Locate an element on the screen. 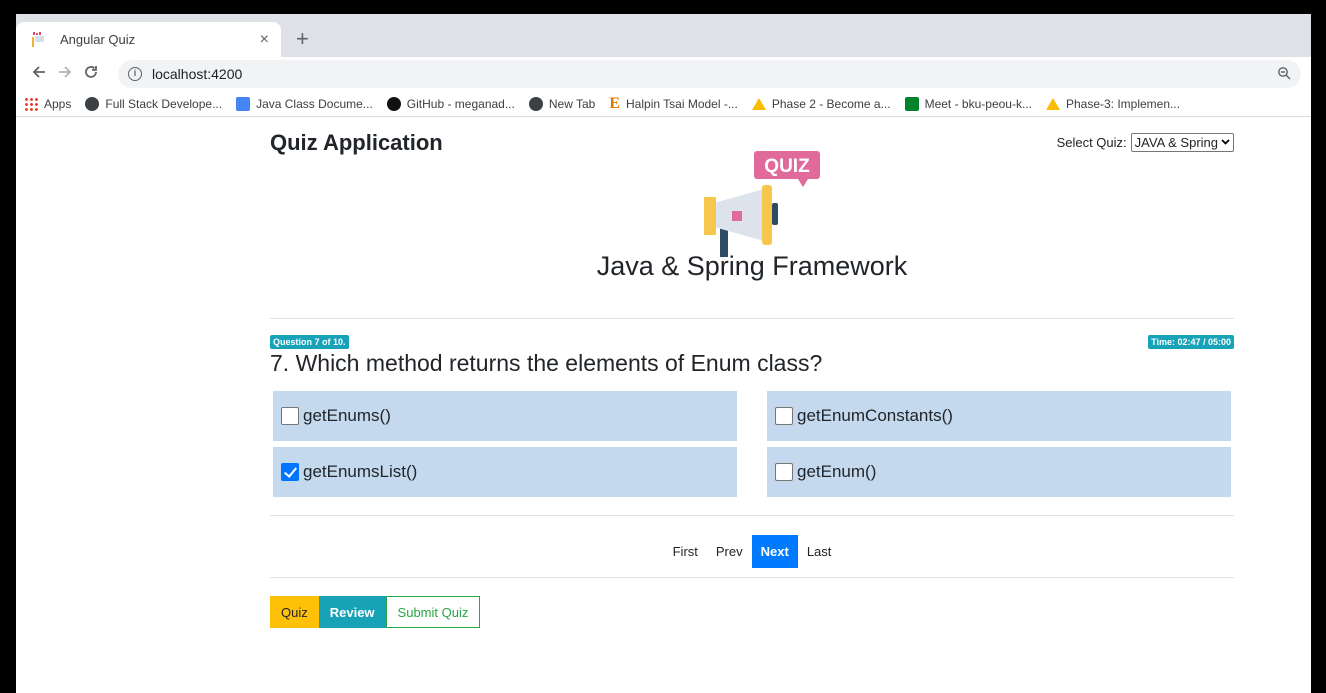 The image size is (1326, 693). browser-tab: Angular Quiz × is located at coordinates (148, 39).